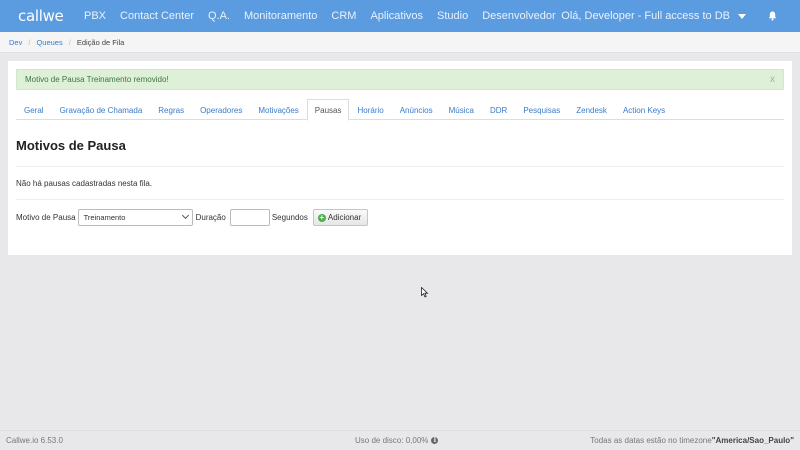 The image size is (800, 450). What do you see at coordinates (104, 217) in the screenshot?
I see `motivo-select-value: Treinamento` at bounding box center [104, 217].